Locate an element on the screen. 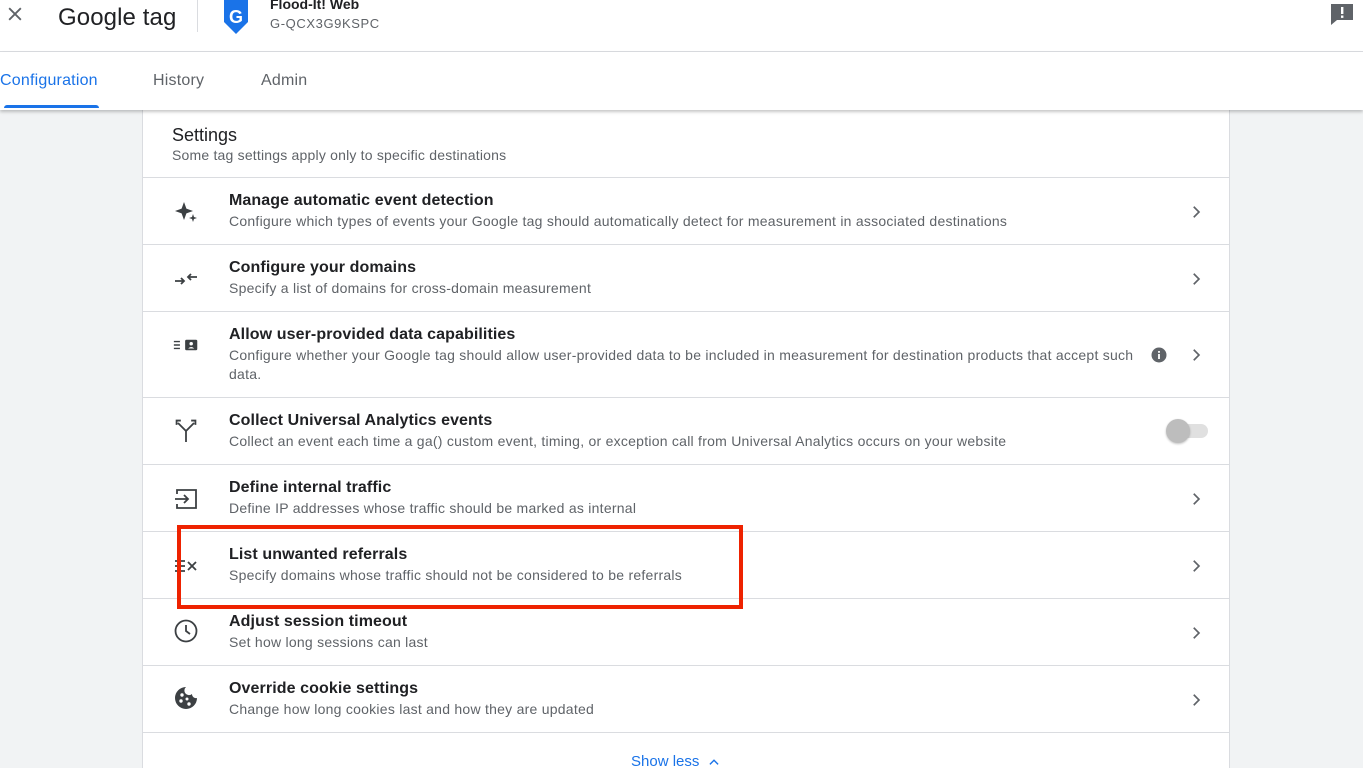  arrows-inward-icon is located at coordinates (186, 279).